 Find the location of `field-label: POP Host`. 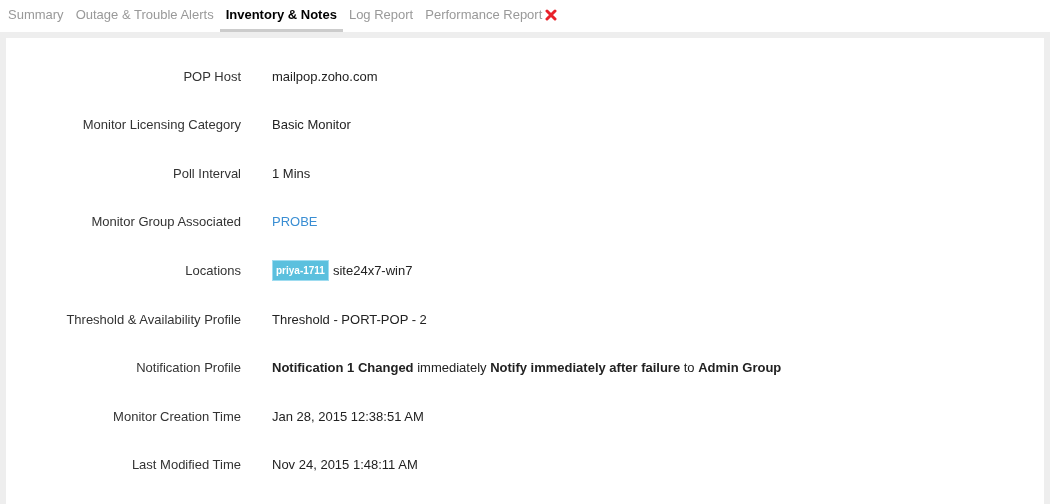

field-label: POP Host is located at coordinates (211, 76).